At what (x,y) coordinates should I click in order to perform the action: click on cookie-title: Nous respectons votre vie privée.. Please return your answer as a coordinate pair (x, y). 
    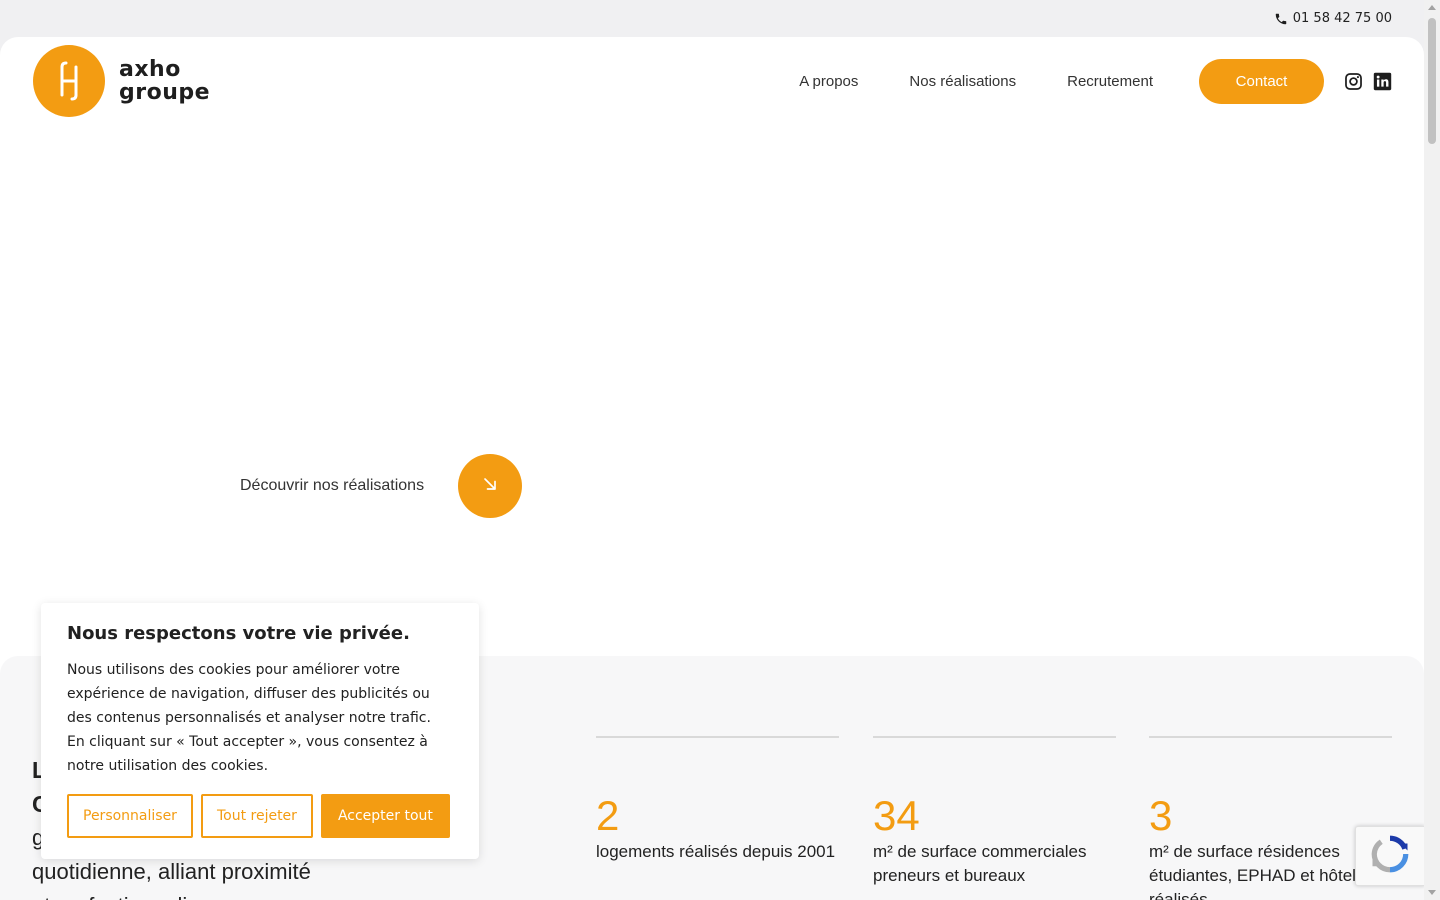
    Looking at the image, I should click on (238, 633).